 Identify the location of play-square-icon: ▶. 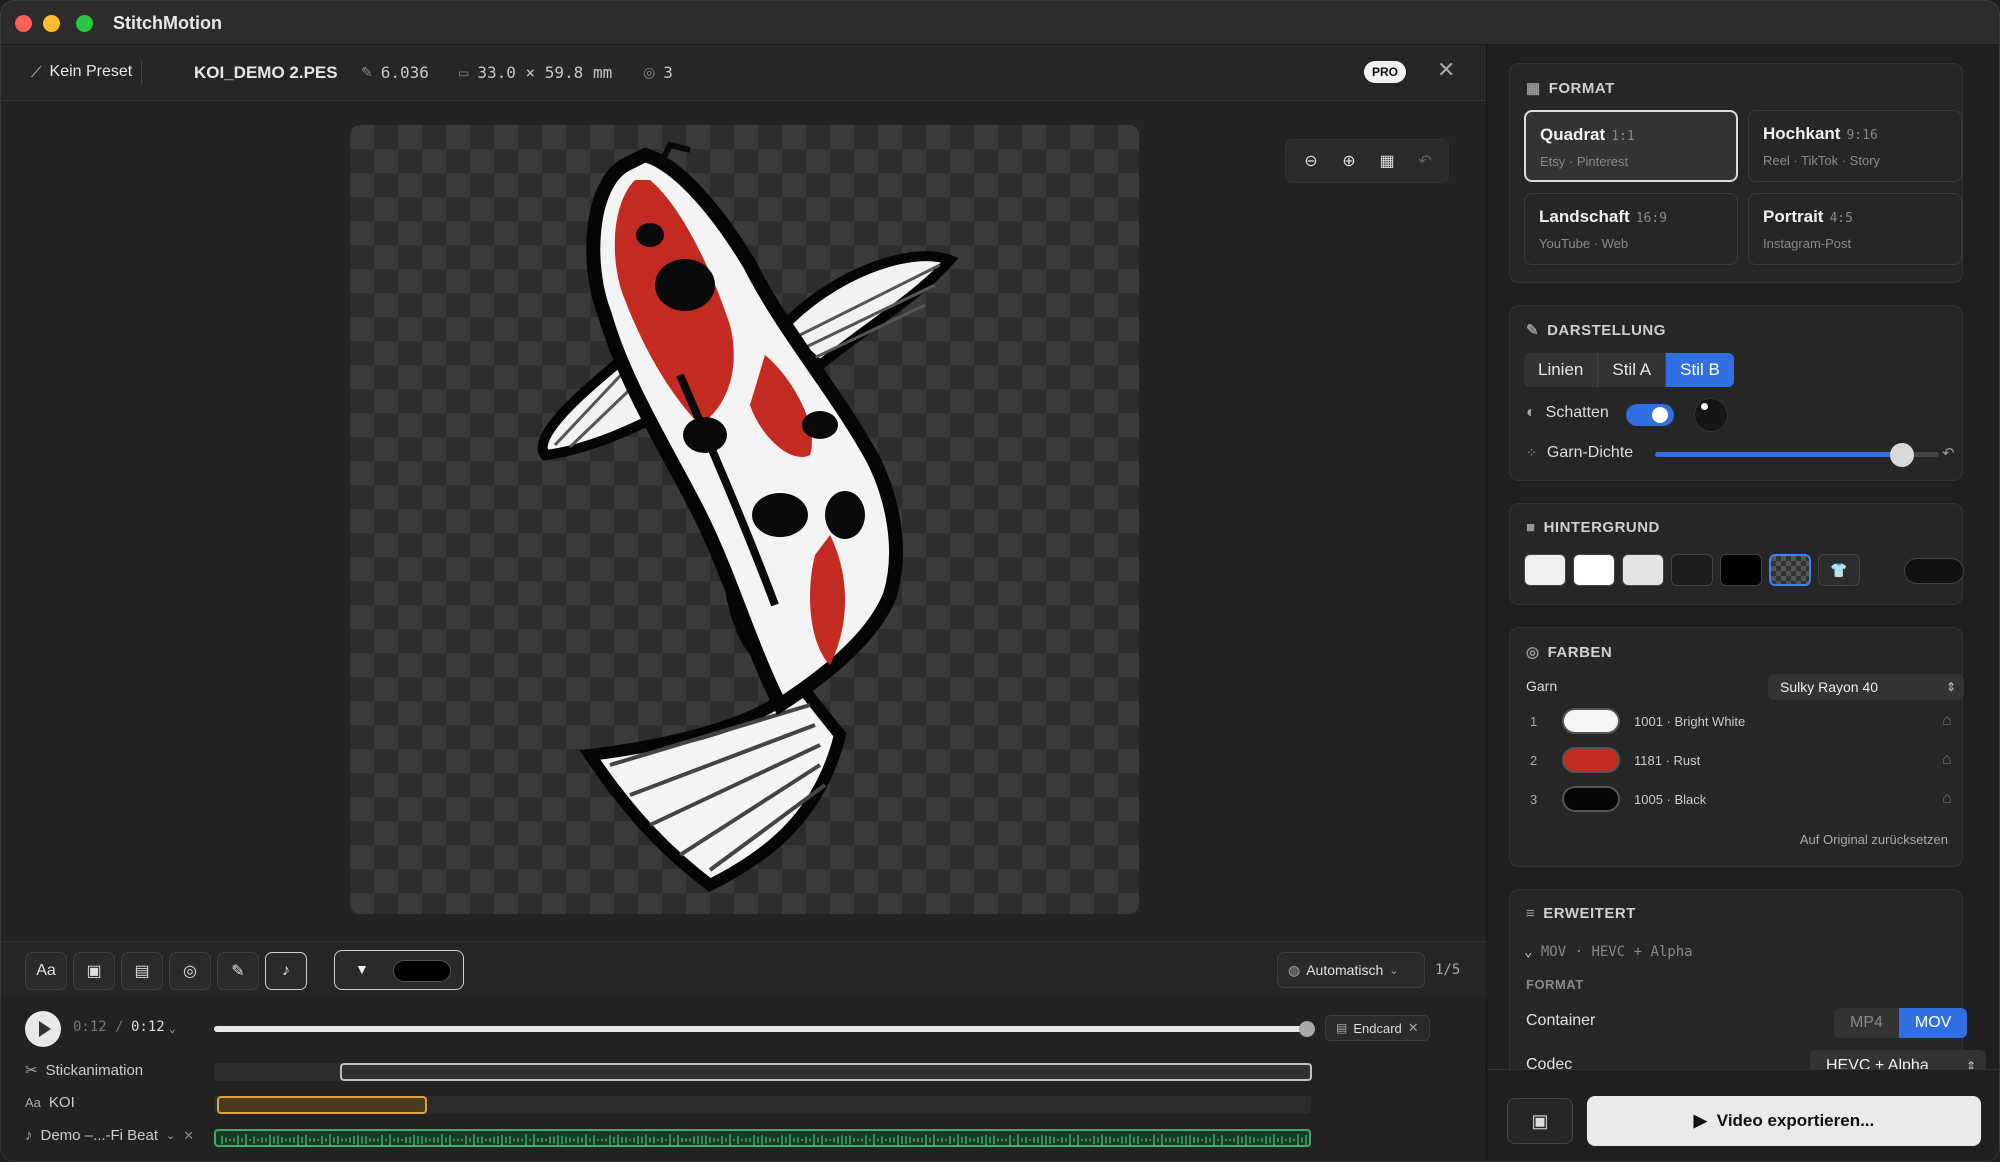
(1700, 1120).